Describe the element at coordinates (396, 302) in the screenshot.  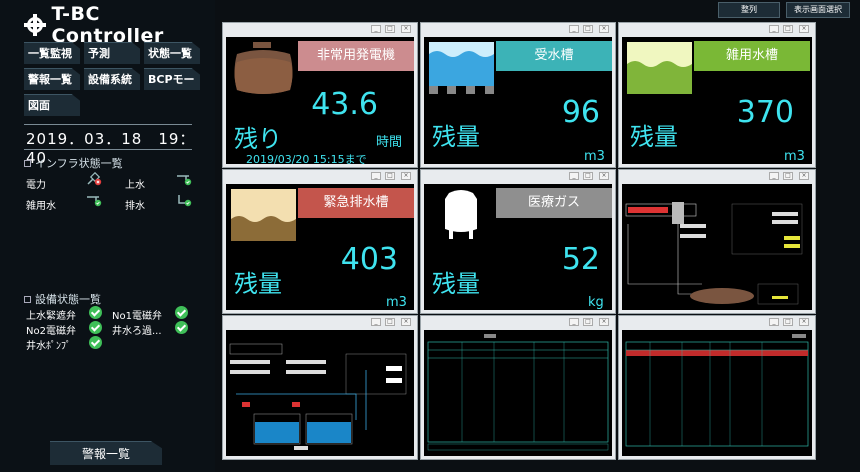
I see `emergency-drain-tank-unit: m3` at that location.